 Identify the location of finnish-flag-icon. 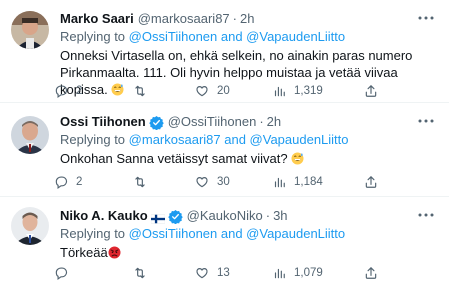
(157, 217).